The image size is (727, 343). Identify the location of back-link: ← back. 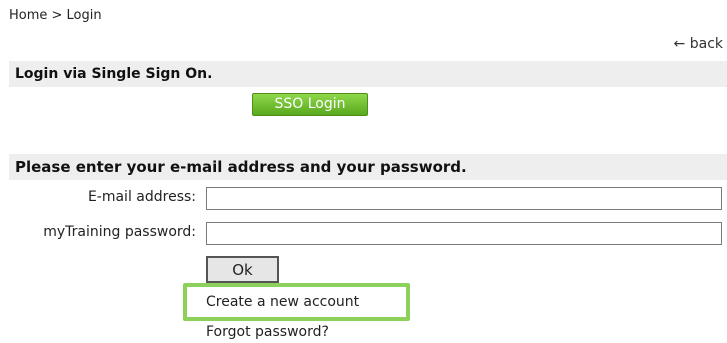
(698, 44).